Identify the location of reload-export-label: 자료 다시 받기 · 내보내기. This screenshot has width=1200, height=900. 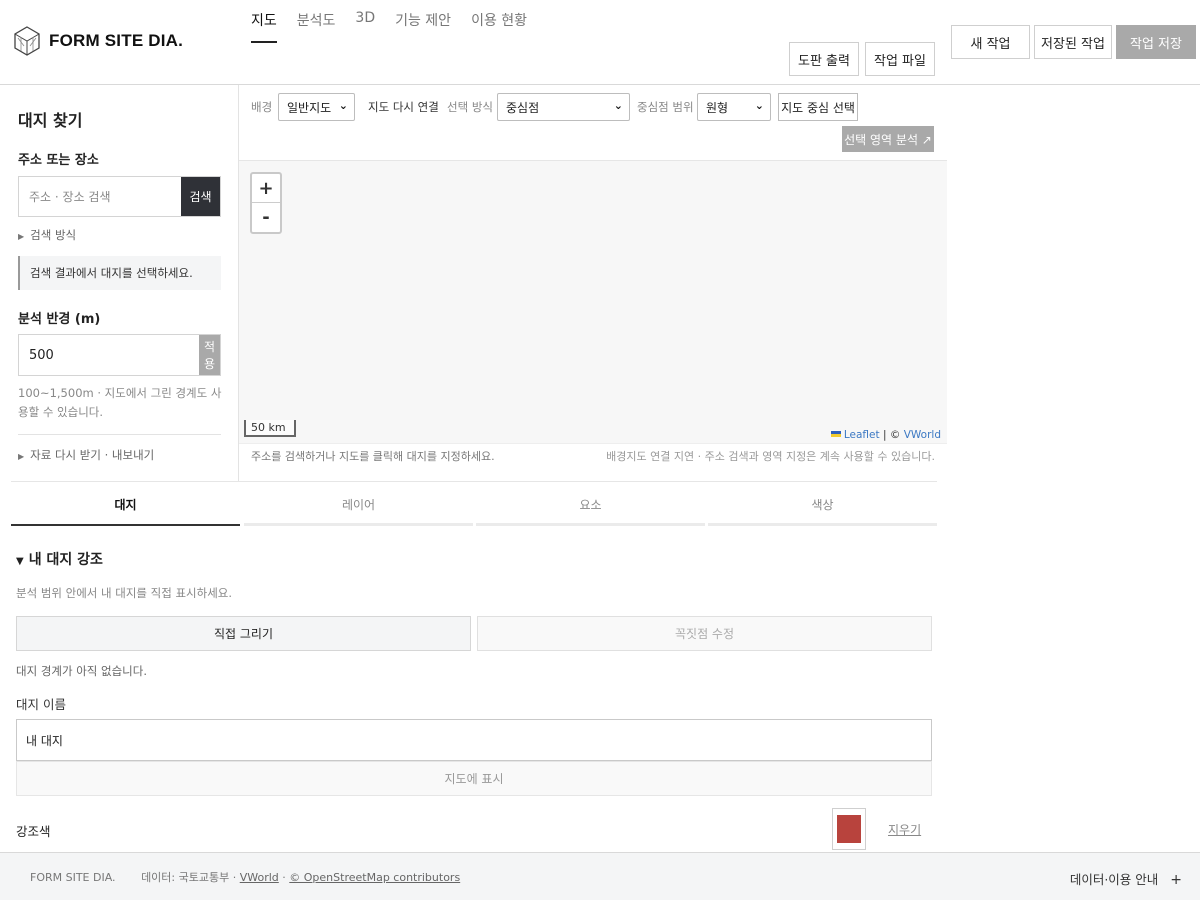
(92, 455).